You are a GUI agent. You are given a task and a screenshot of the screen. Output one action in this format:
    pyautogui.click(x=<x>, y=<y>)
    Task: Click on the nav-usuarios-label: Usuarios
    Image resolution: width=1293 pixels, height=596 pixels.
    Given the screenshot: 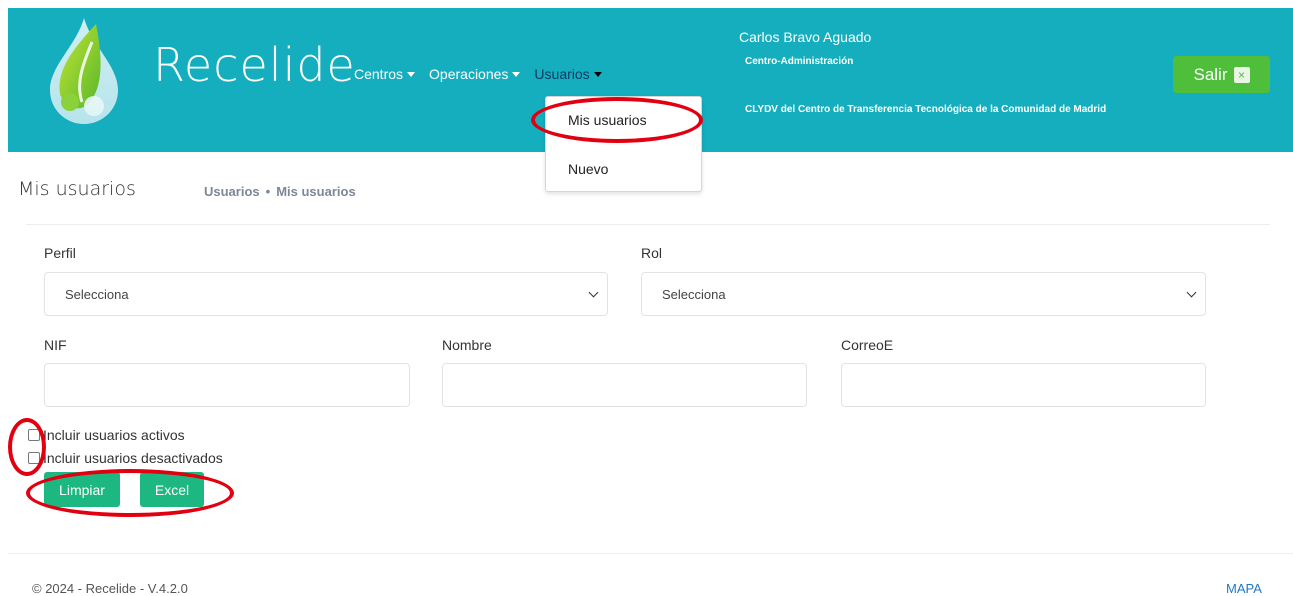 What is the action you would take?
    pyautogui.click(x=562, y=74)
    